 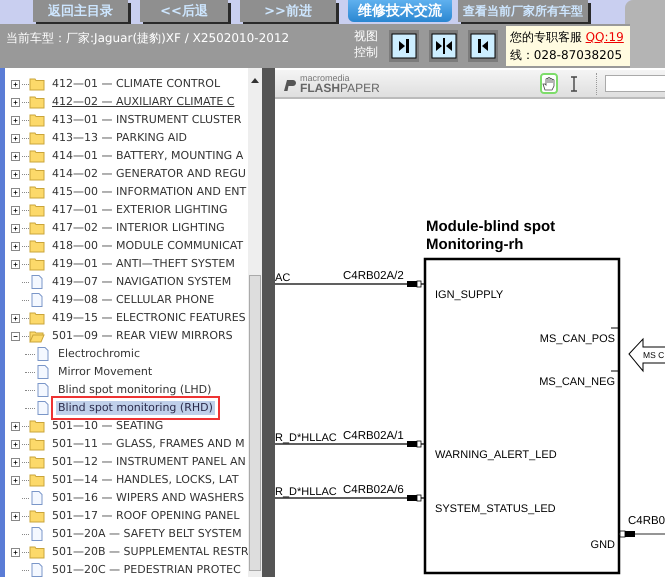 What do you see at coordinates (149, 552) in the screenshot?
I see `tree-item: 501—20B — SUPPLEMENTAL RESTR` at bounding box center [149, 552].